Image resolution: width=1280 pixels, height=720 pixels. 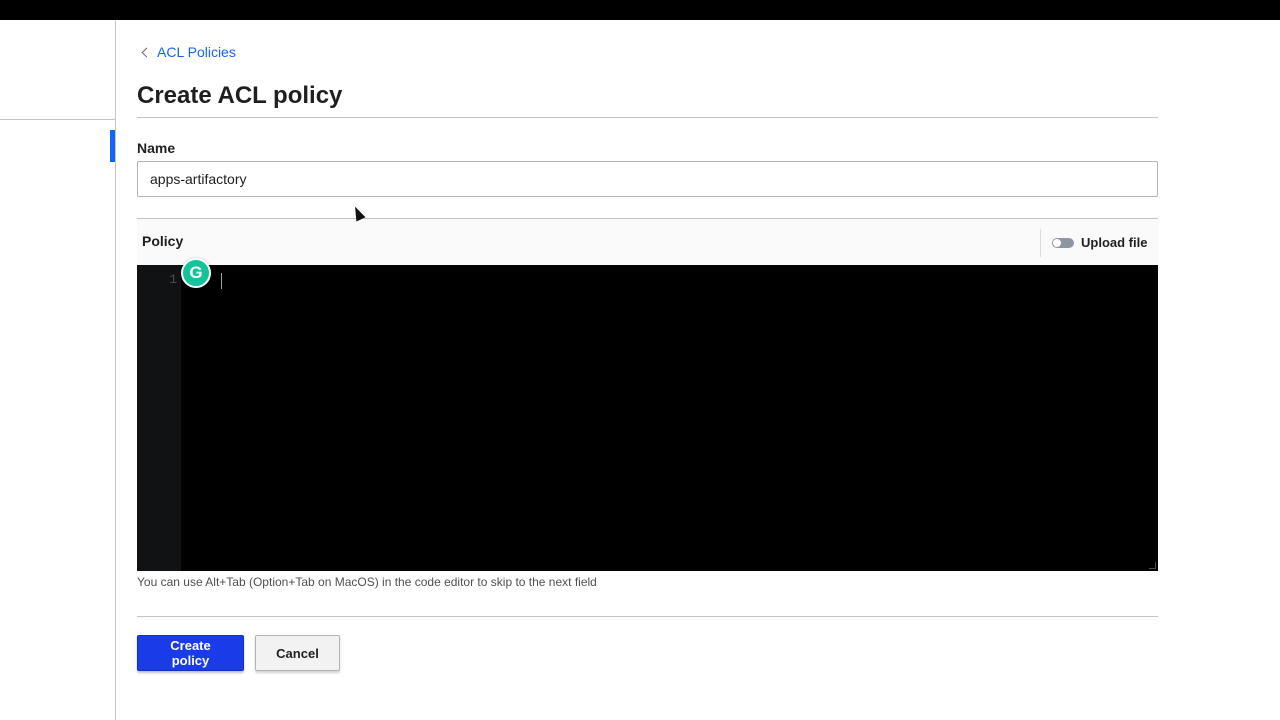 I want to click on sidebar-active-indicator, so click(x=112, y=146).